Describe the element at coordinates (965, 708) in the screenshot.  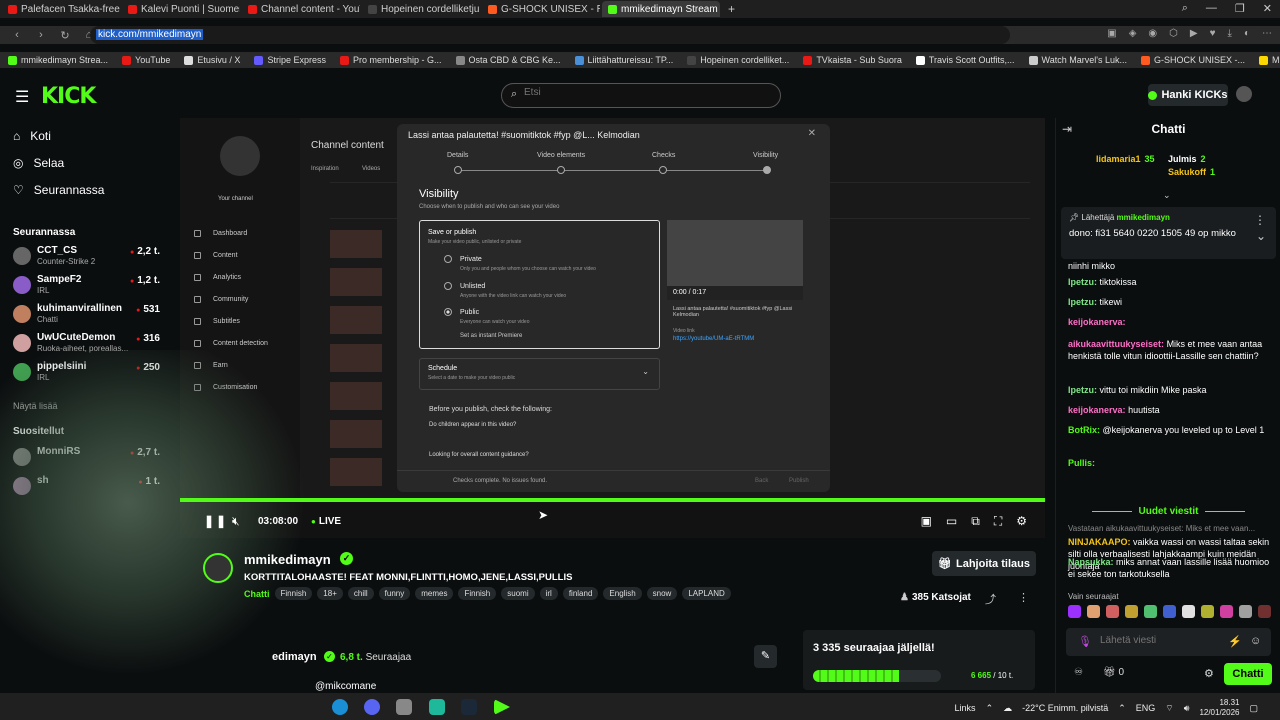
I see `links-label: Links` at that location.